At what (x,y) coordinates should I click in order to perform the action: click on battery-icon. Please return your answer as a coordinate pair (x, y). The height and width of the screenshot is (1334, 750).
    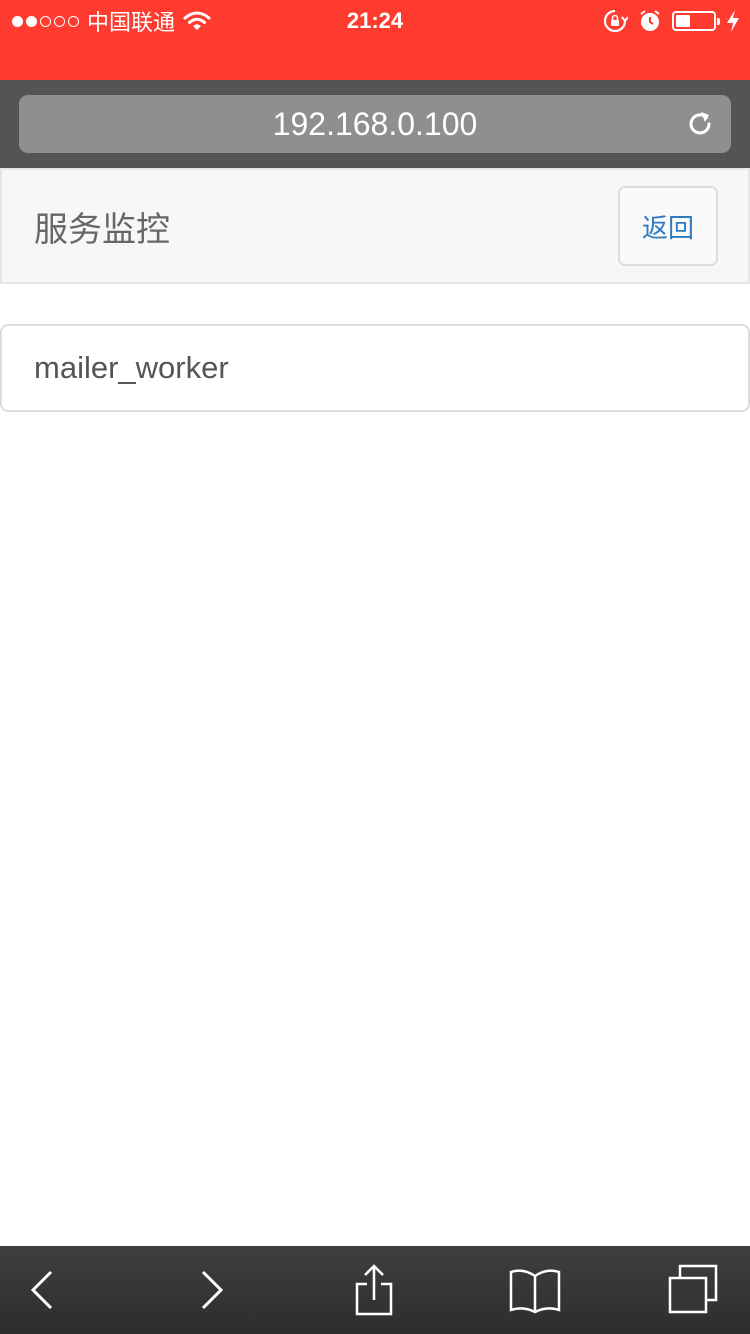
    Looking at the image, I should click on (696, 21).